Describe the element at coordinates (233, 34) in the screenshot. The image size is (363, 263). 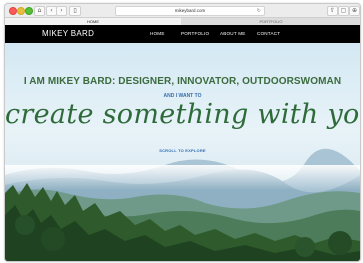
I see `nav-about-me: ABOUT ME` at that location.